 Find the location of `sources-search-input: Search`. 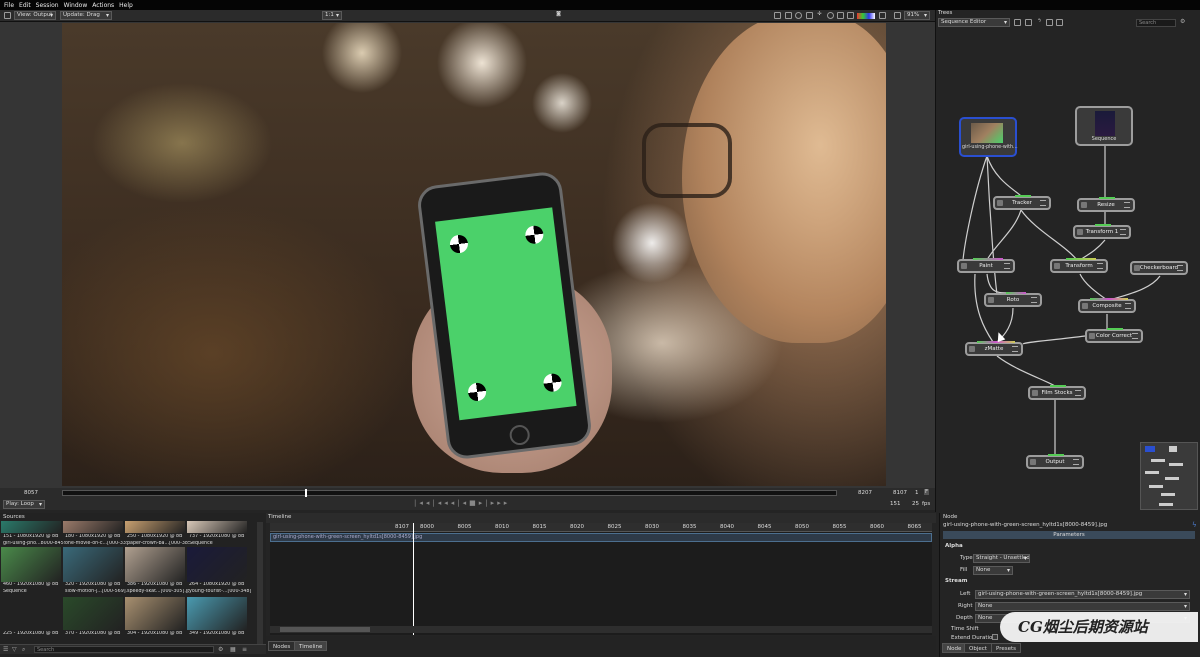

sources-search-input: Search is located at coordinates (124, 649).